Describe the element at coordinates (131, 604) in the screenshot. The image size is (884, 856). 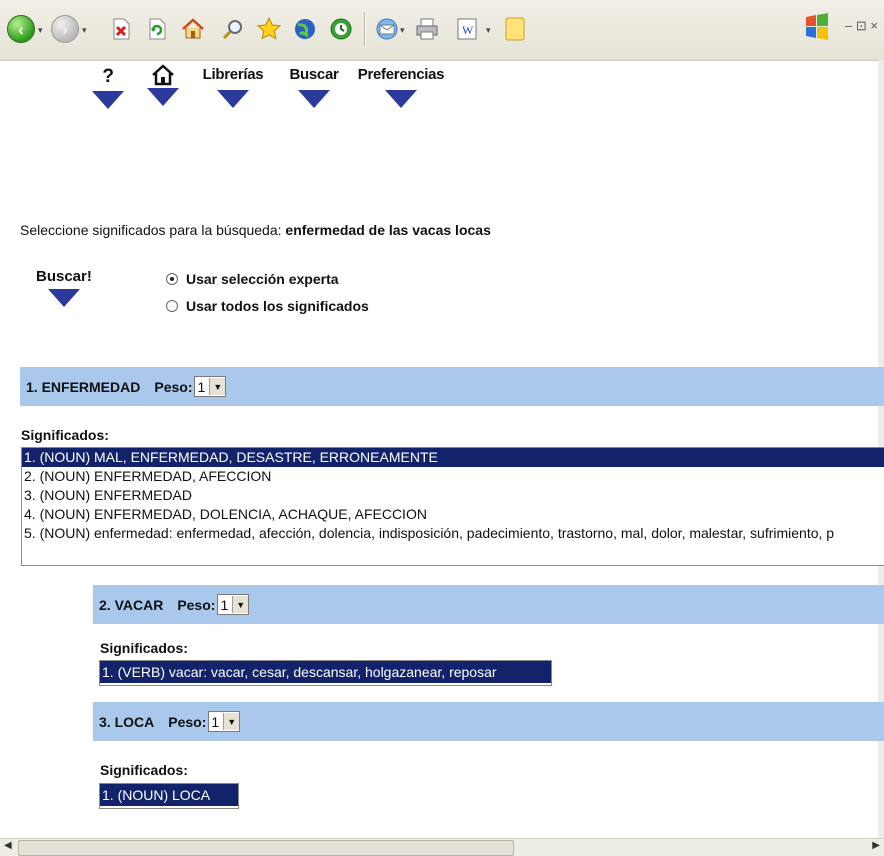
I see `term-title: 2. VACAR` at that location.